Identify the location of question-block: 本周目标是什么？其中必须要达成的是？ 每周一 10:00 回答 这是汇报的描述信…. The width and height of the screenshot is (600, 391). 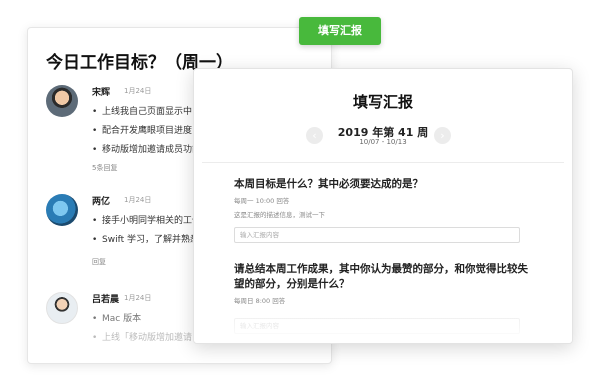
(384, 210).